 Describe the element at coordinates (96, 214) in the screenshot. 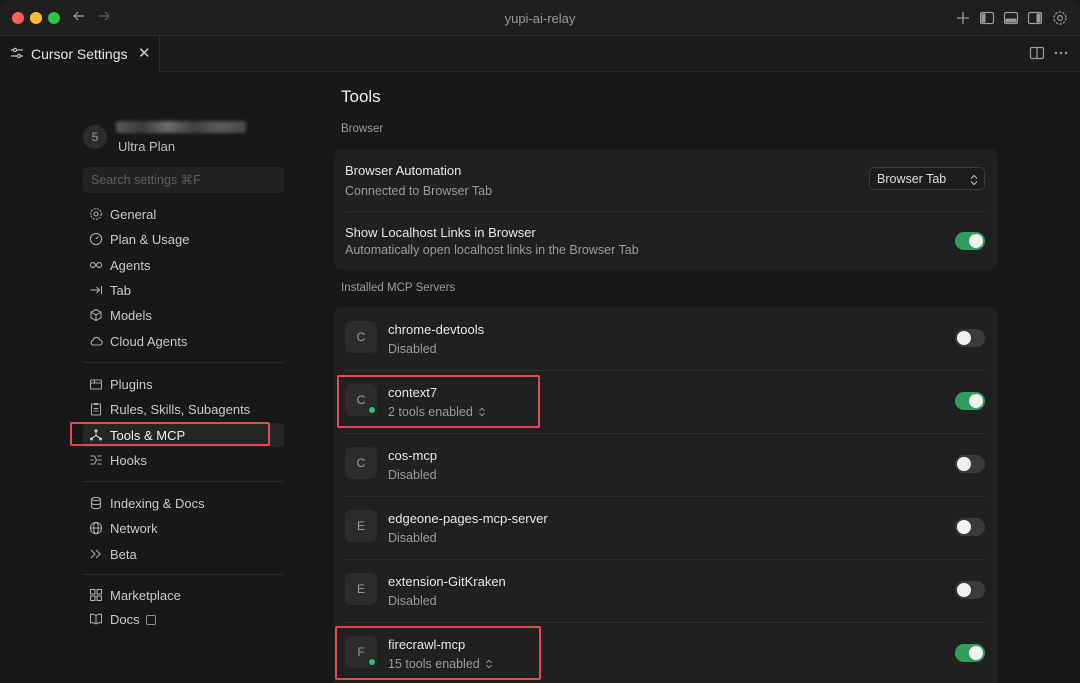

I see `gear-icon` at that location.